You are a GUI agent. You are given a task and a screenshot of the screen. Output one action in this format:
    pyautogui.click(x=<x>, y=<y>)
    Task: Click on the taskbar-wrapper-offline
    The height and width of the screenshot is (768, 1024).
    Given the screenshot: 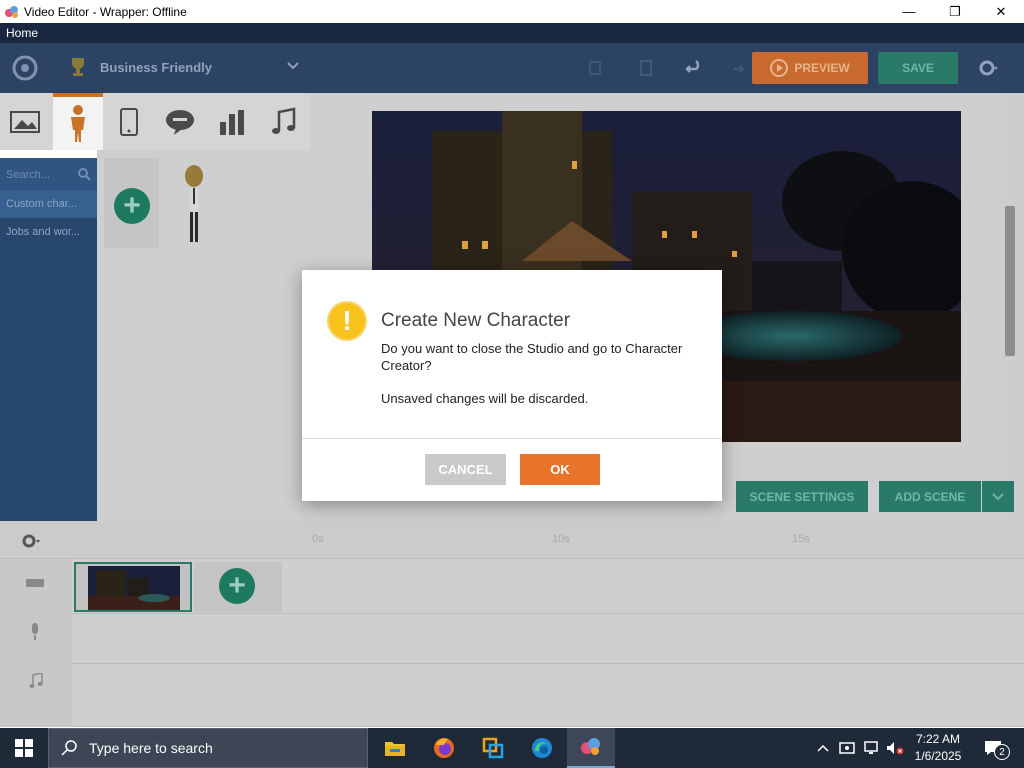 What is the action you would take?
    pyautogui.click(x=591, y=748)
    